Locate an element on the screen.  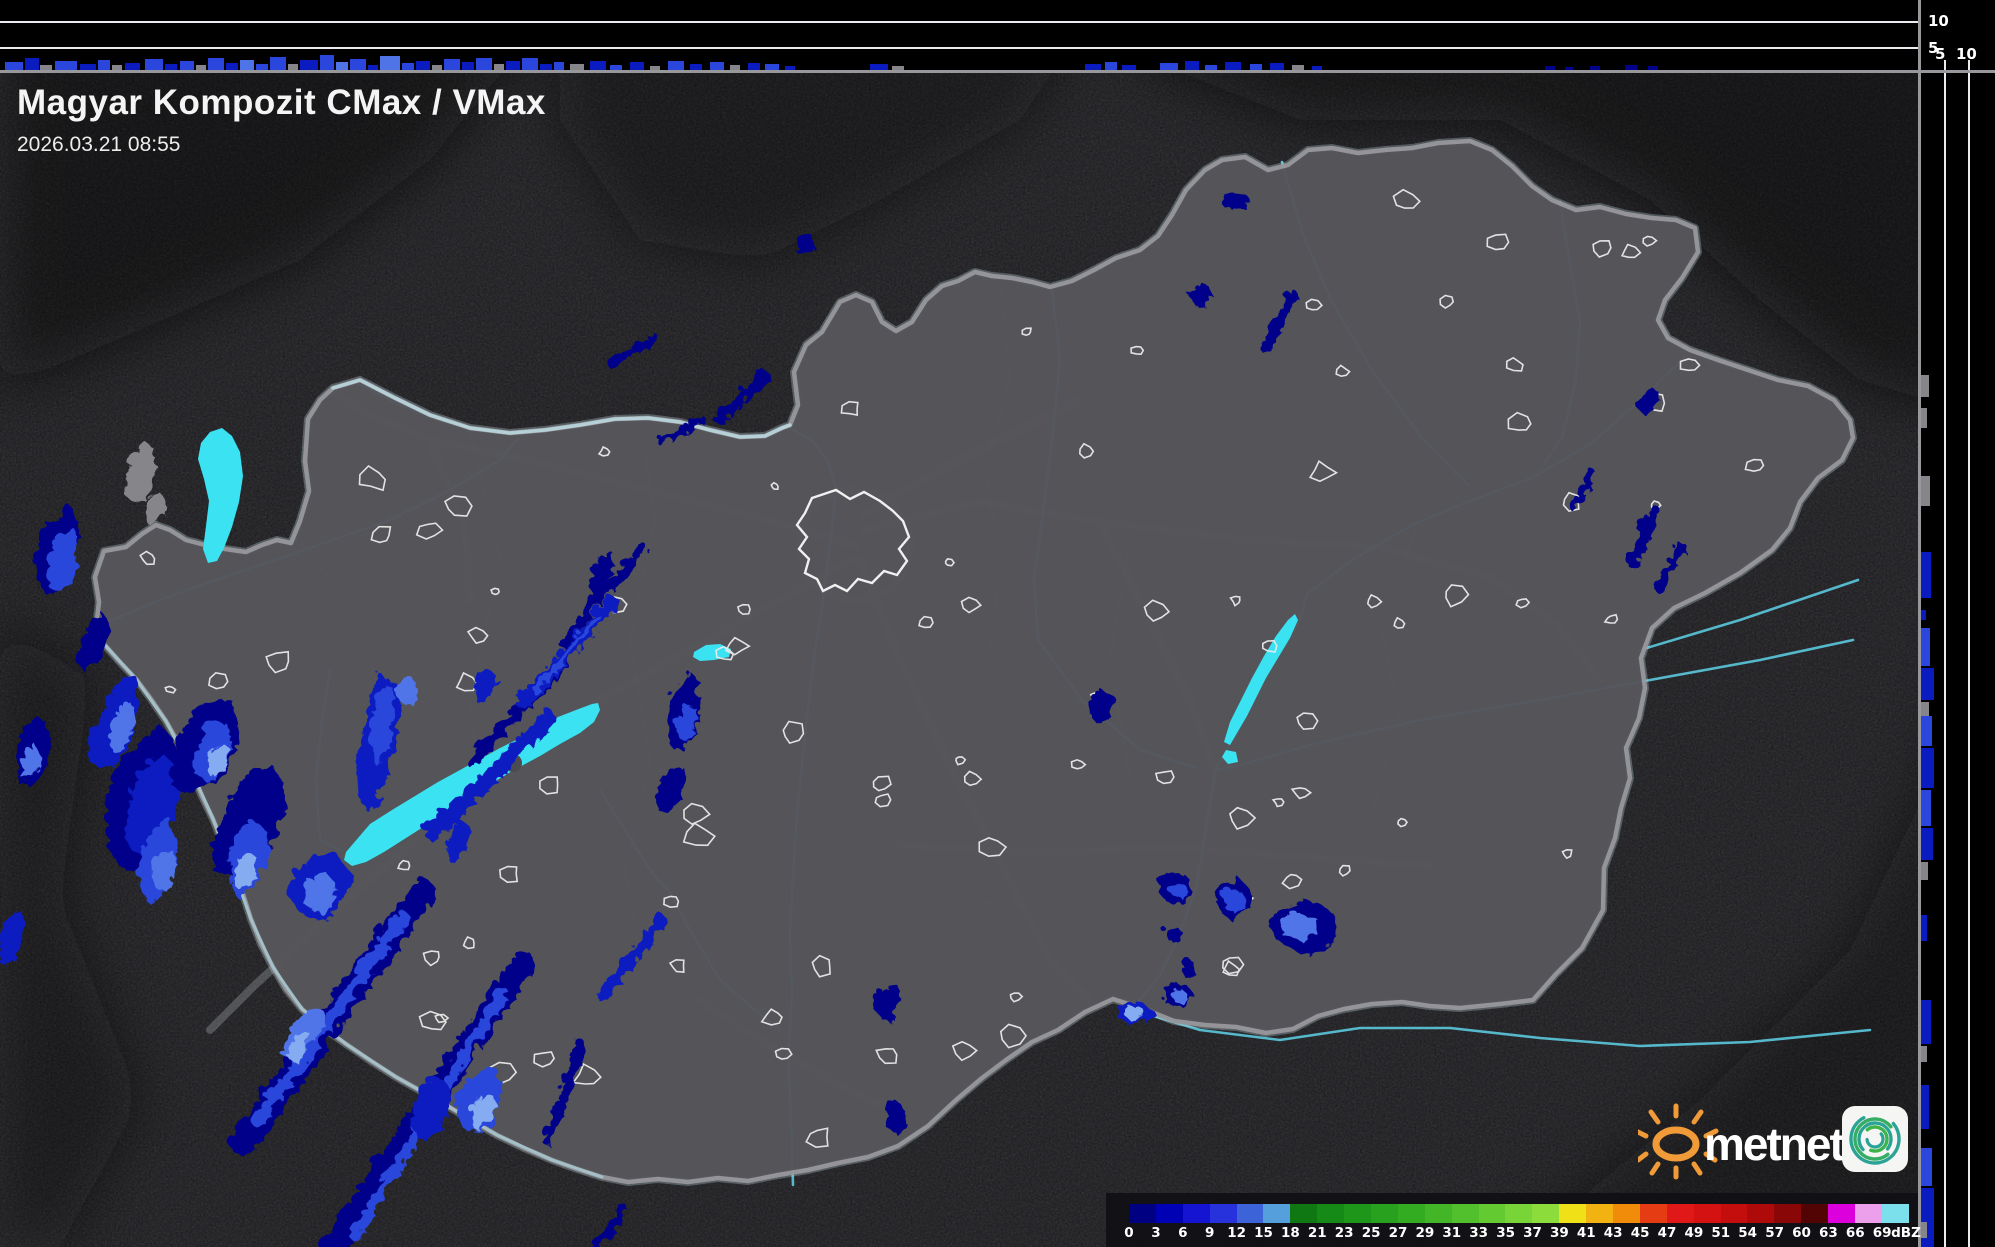
dbz-tick-35: 35 is located at coordinates (1505, 1233).